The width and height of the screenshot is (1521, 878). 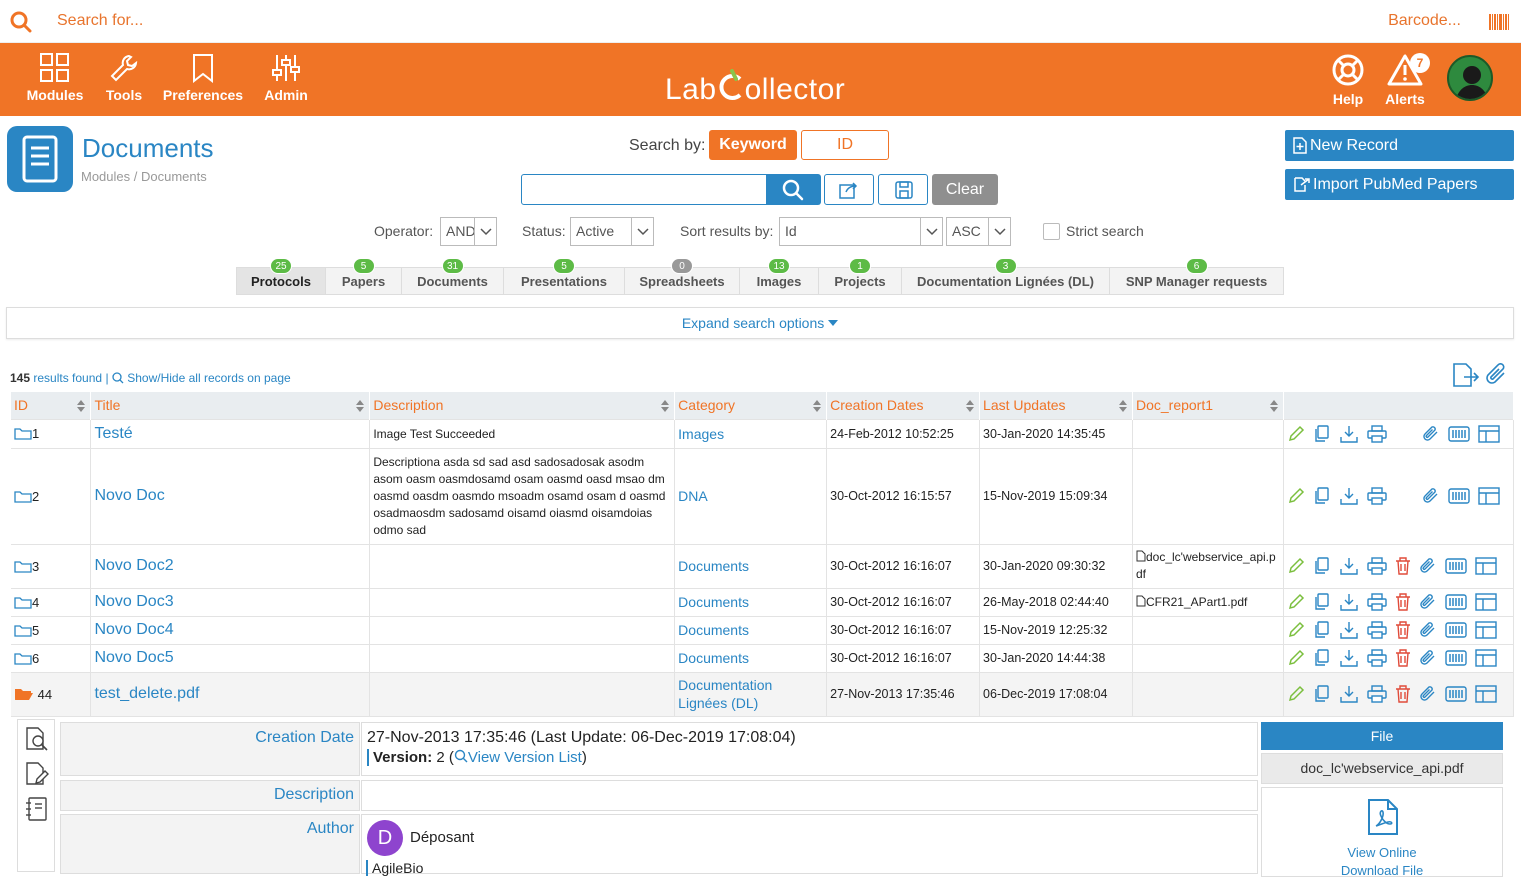 What do you see at coordinates (37, 774) in the screenshot?
I see `edit-details-icon` at bounding box center [37, 774].